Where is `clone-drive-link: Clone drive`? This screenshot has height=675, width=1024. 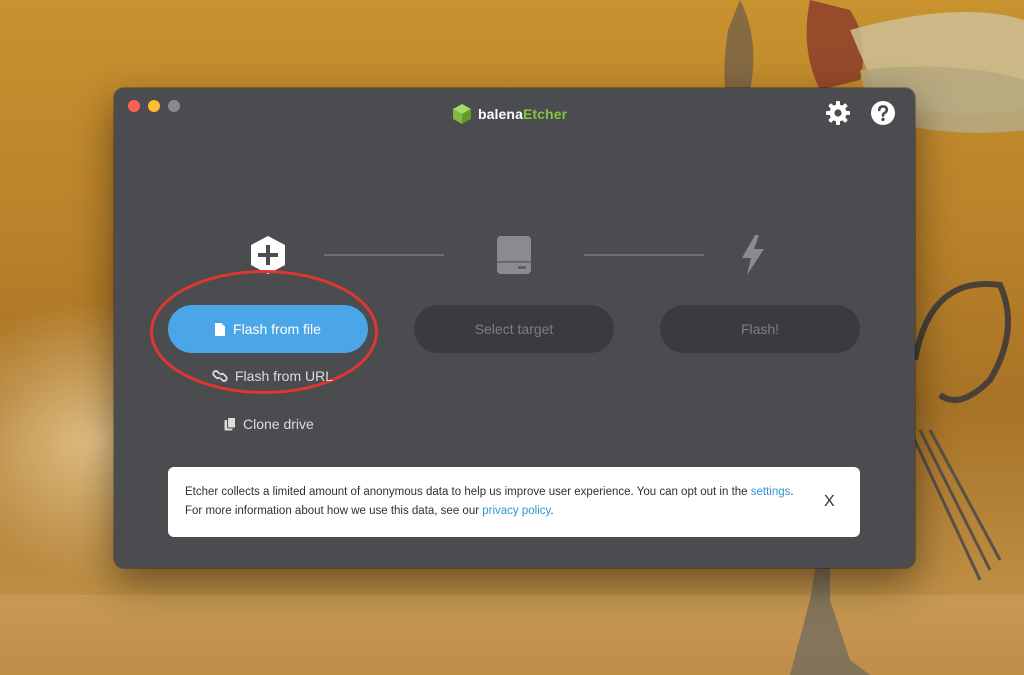 clone-drive-link: Clone drive is located at coordinates (269, 424).